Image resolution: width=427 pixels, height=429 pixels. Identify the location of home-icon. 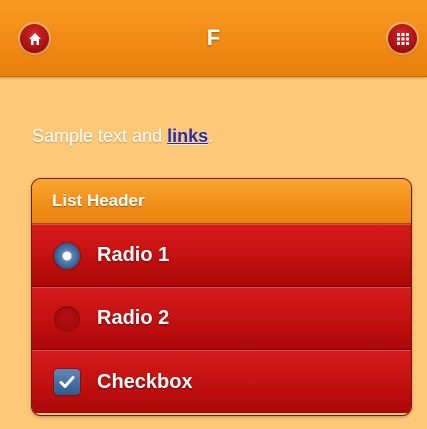
(34, 38).